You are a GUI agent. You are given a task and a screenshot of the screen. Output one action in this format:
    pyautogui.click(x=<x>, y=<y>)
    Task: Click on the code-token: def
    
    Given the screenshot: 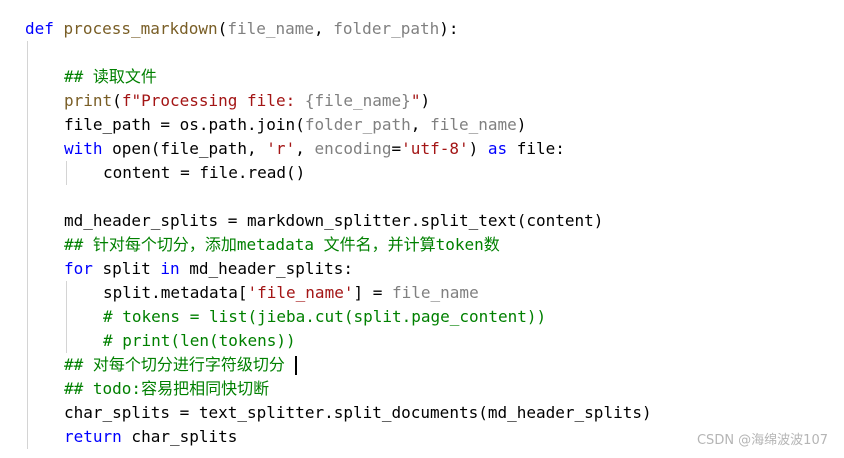 What is the action you would take?
    pyautogui.click(x=39, y=28)
    